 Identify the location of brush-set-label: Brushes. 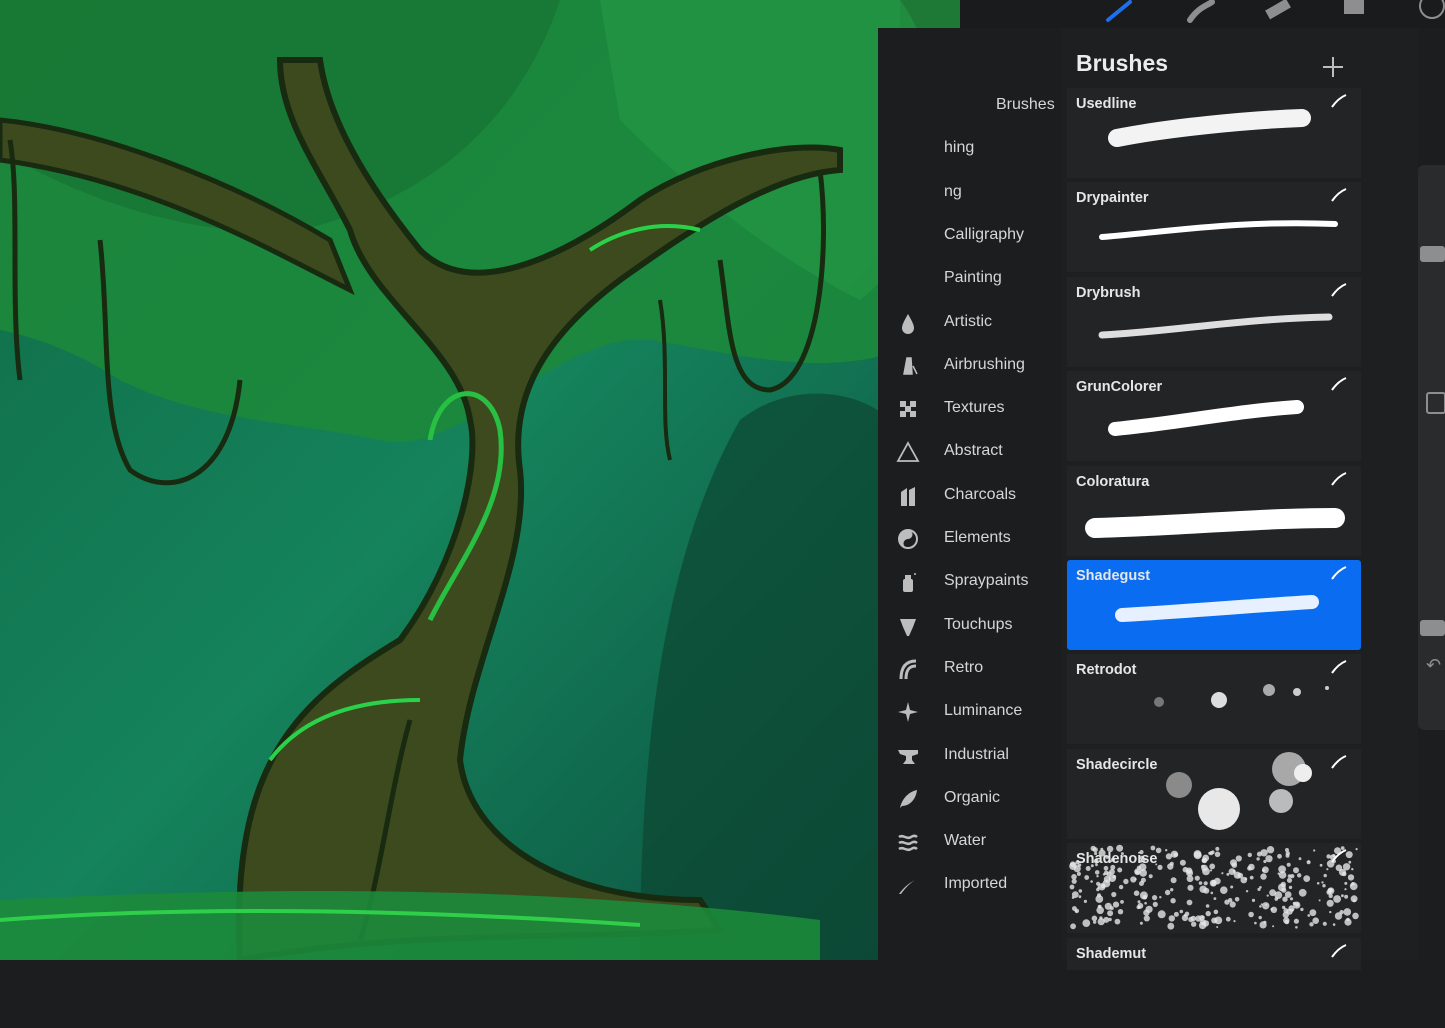
(1025, 104).